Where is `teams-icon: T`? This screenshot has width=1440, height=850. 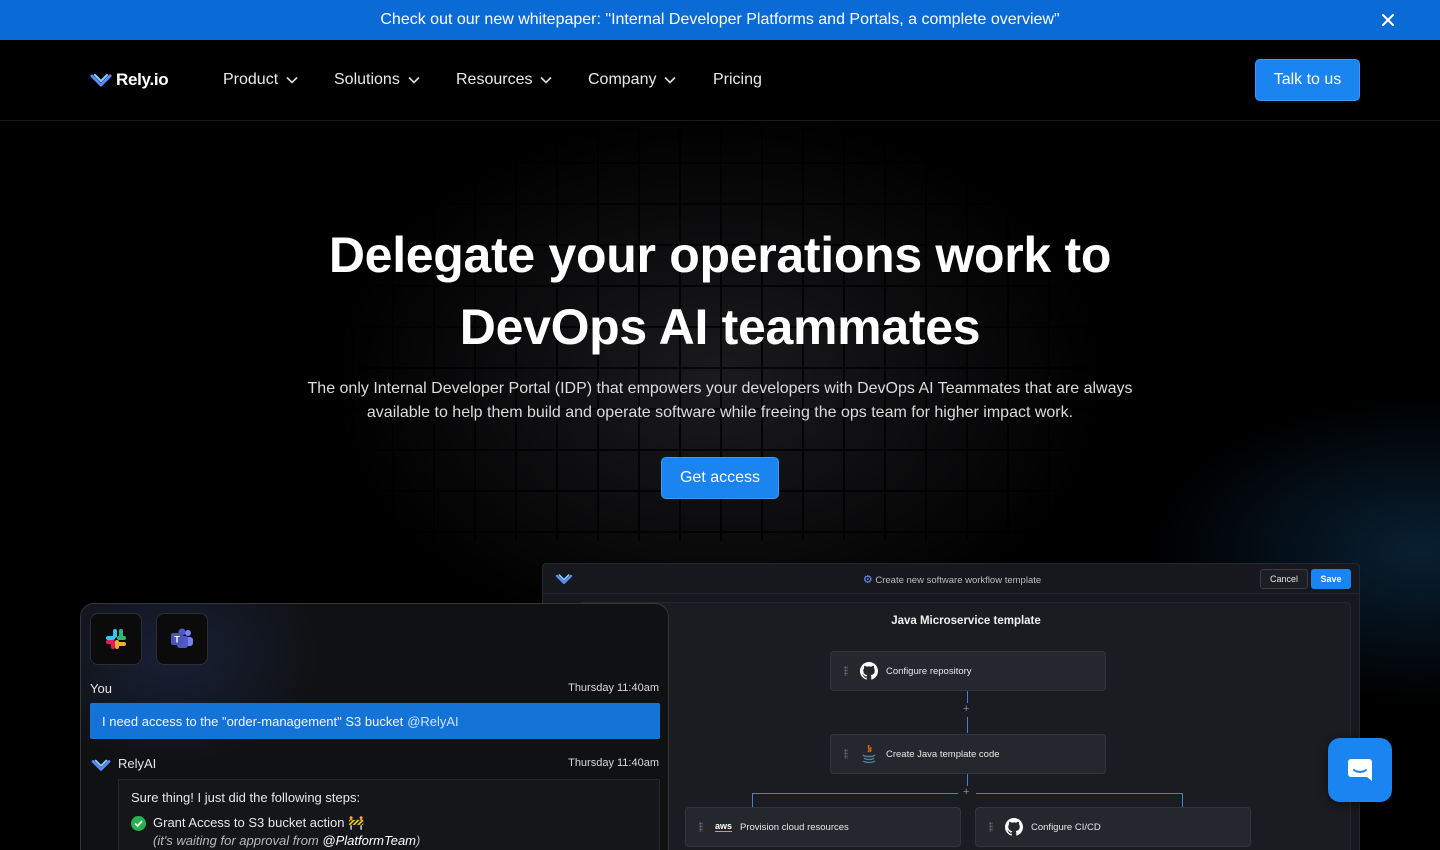 teams-icon: T is located at coordinates (182, 639).